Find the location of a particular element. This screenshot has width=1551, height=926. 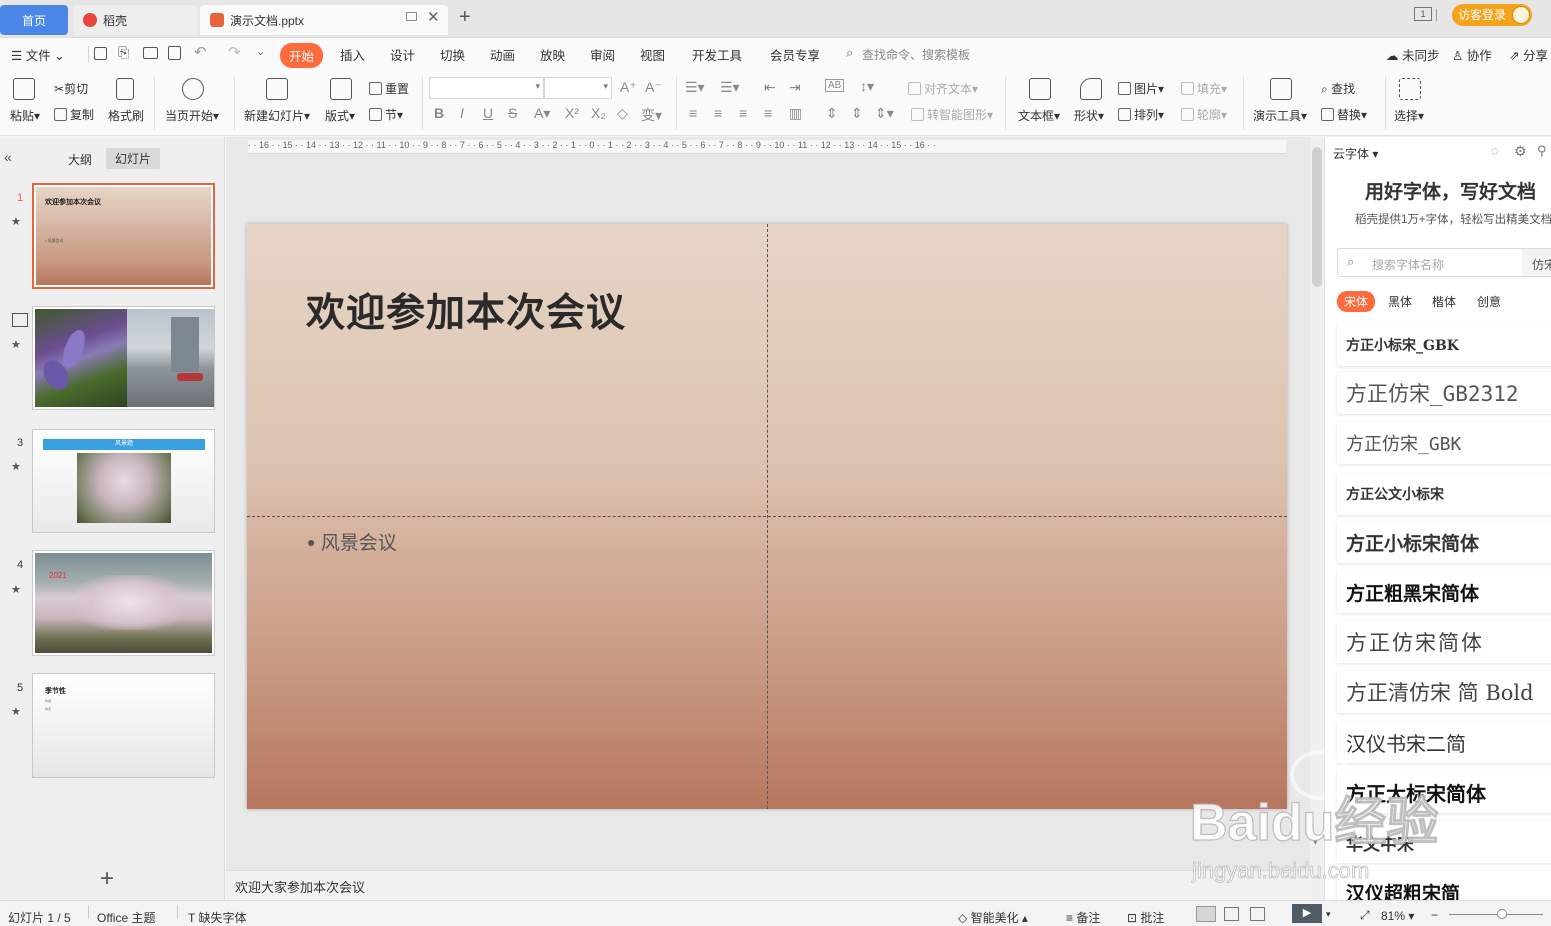

add-slide-icon: + is located at coordinates (107, 879).